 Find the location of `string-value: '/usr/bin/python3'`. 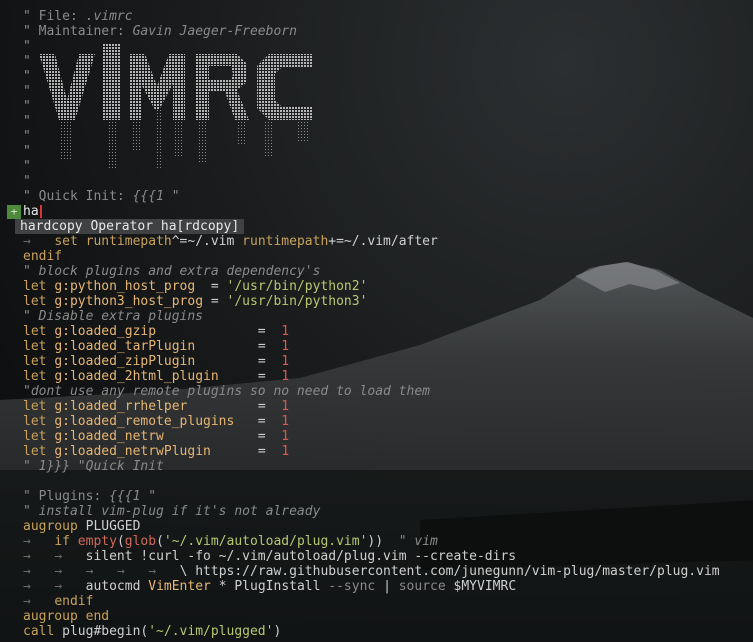

string-value: '/usr/bin/python3' is located at coordinates (297, 301).